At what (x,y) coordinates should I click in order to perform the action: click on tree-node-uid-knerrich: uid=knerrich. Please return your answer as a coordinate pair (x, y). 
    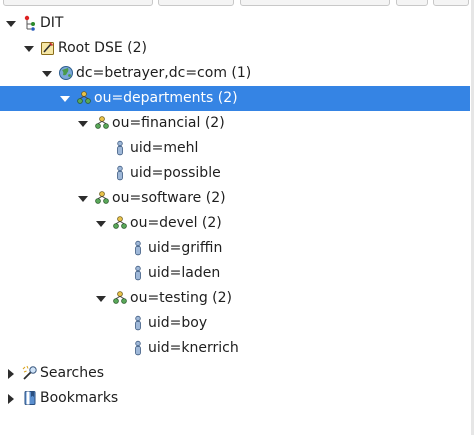
    Looking at the image, I should click on (235, 348).